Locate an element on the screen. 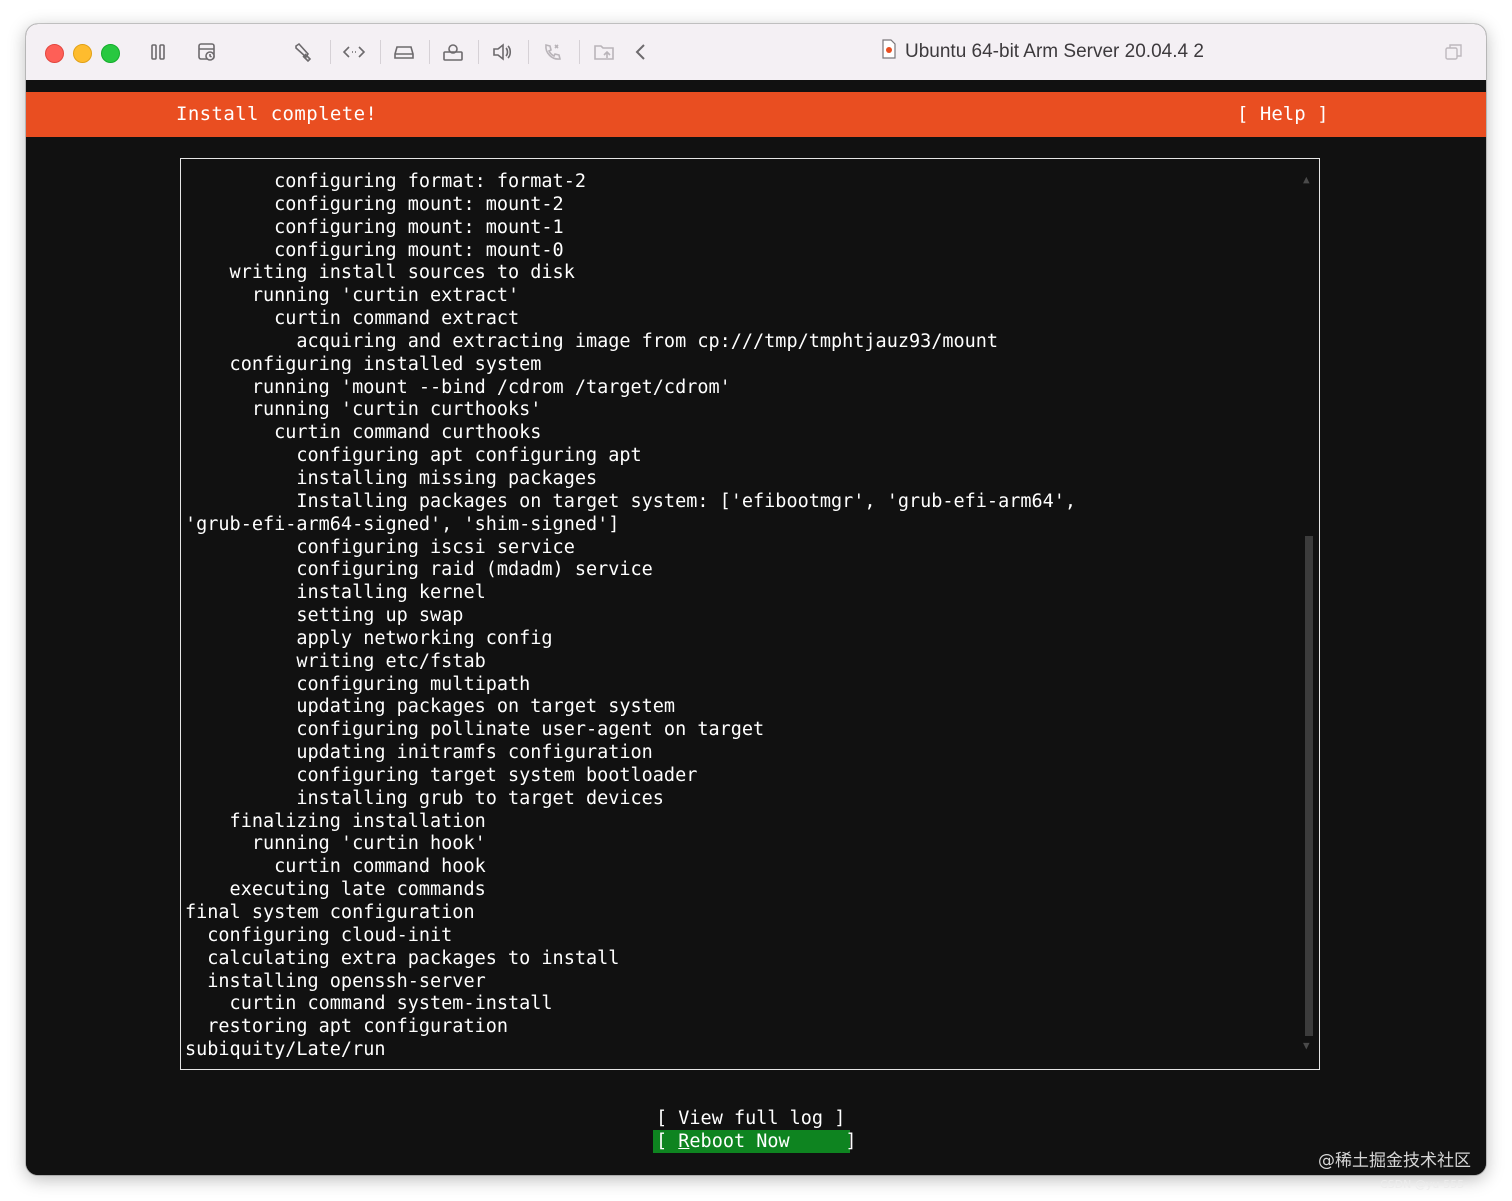 This screenshot has width=1512, height=1201. log-line: updating packages on target system is located at coordinates (430, 707).